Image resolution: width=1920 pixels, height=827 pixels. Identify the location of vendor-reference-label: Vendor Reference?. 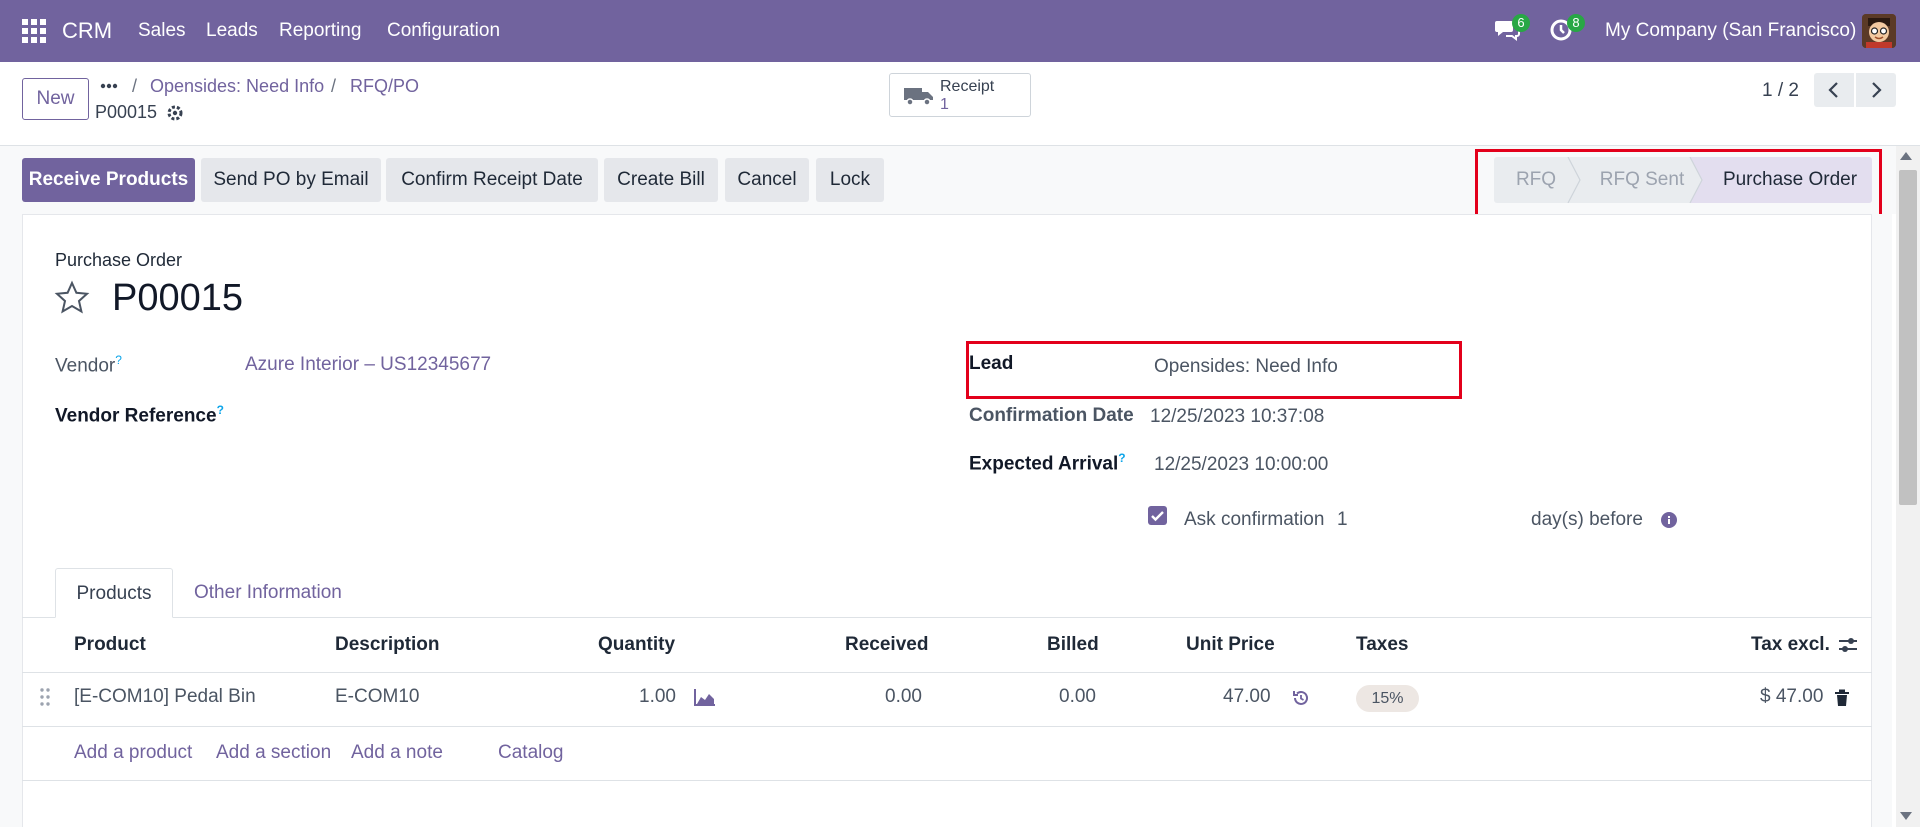
(139, 415).